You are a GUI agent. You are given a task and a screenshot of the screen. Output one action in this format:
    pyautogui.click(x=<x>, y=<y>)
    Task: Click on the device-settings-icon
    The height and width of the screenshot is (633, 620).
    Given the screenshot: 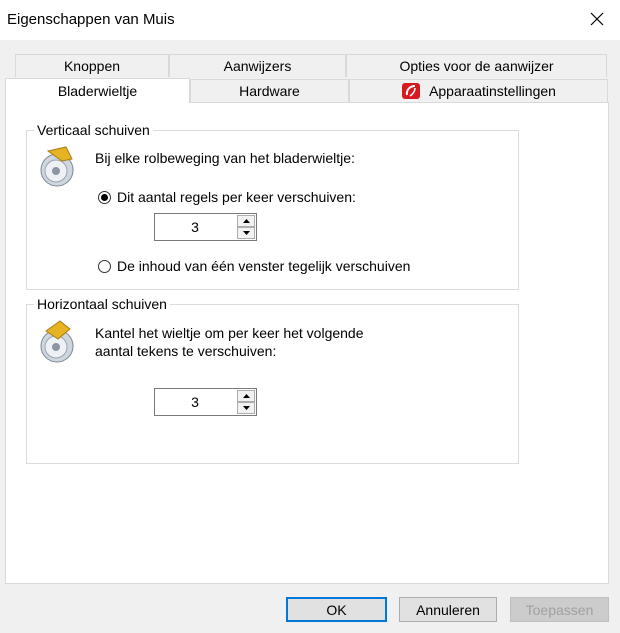 What is the action you would take?
    pyautogui.click(x=411, y=91)
    